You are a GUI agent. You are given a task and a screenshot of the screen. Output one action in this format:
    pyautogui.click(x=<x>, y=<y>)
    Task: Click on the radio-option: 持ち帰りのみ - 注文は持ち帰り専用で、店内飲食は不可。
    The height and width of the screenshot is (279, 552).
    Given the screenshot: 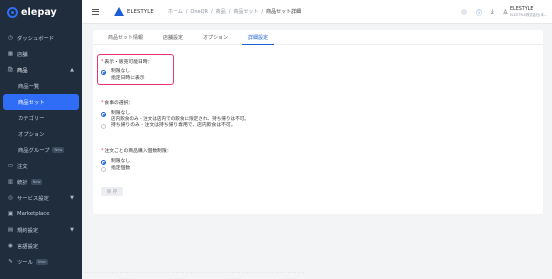 What is the action you would take?
    pyautogui.click(x=175, y=126)
    